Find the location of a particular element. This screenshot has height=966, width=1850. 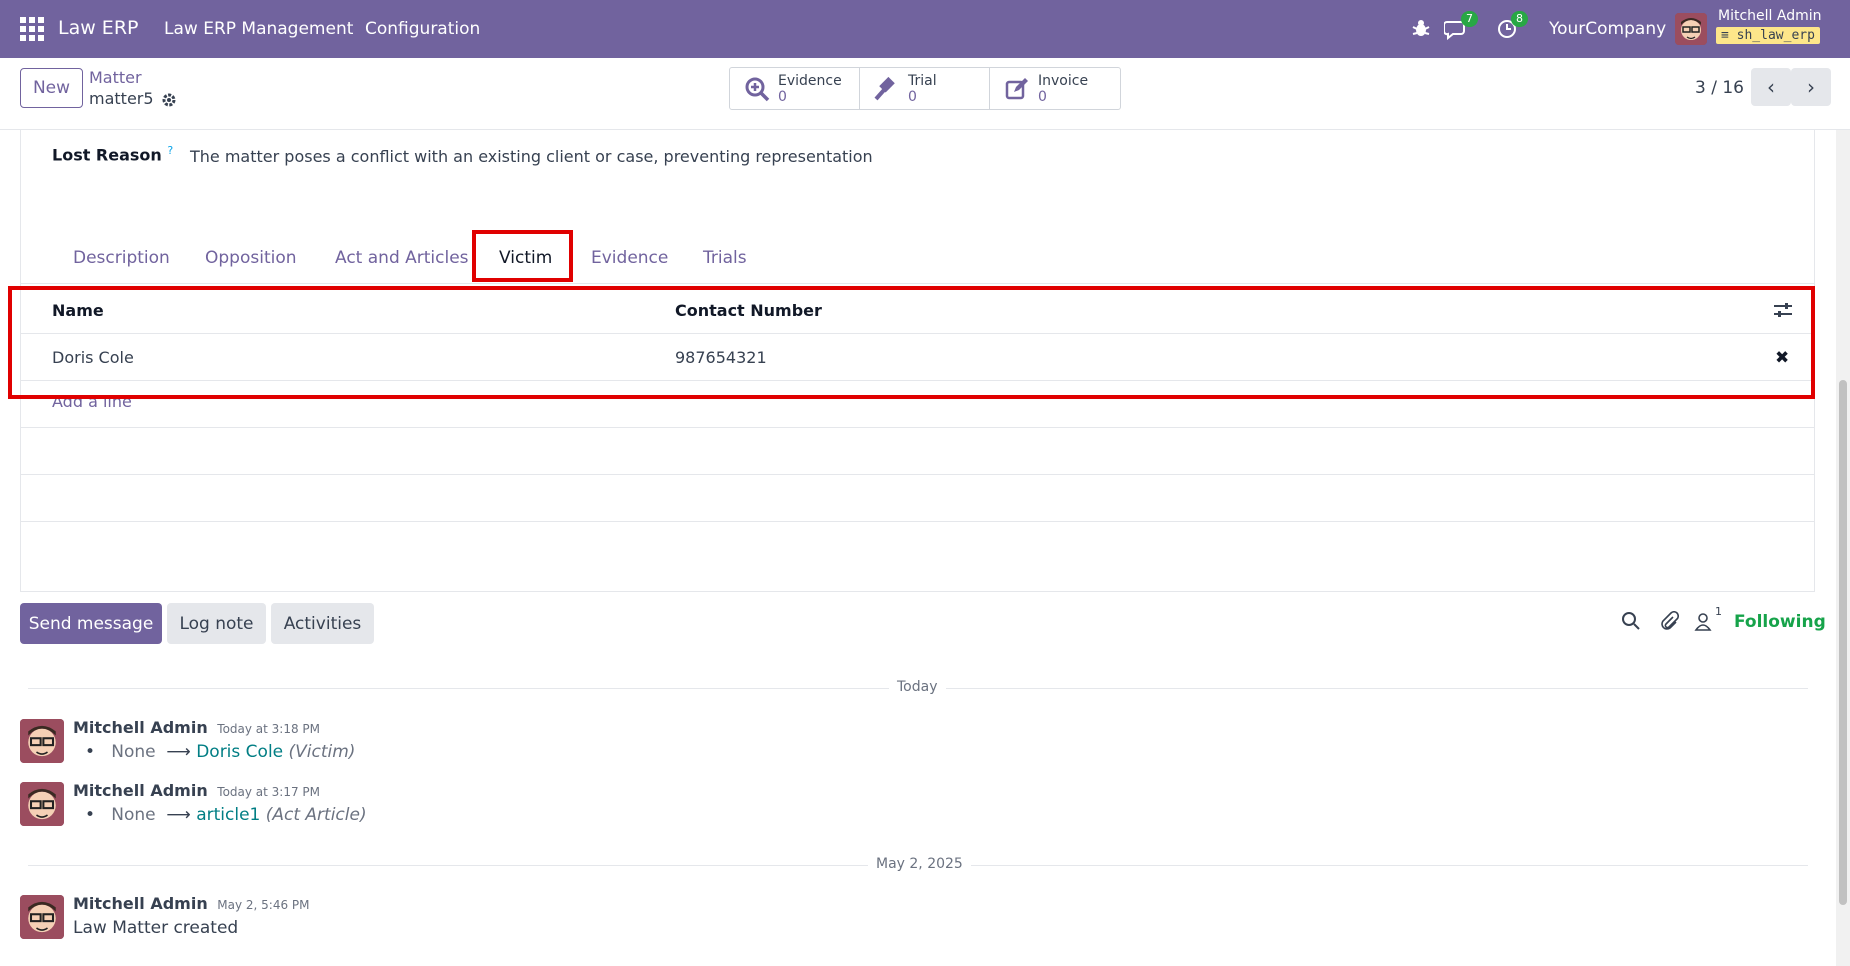

trial-count: 0 is located at coordinates (912, 96).